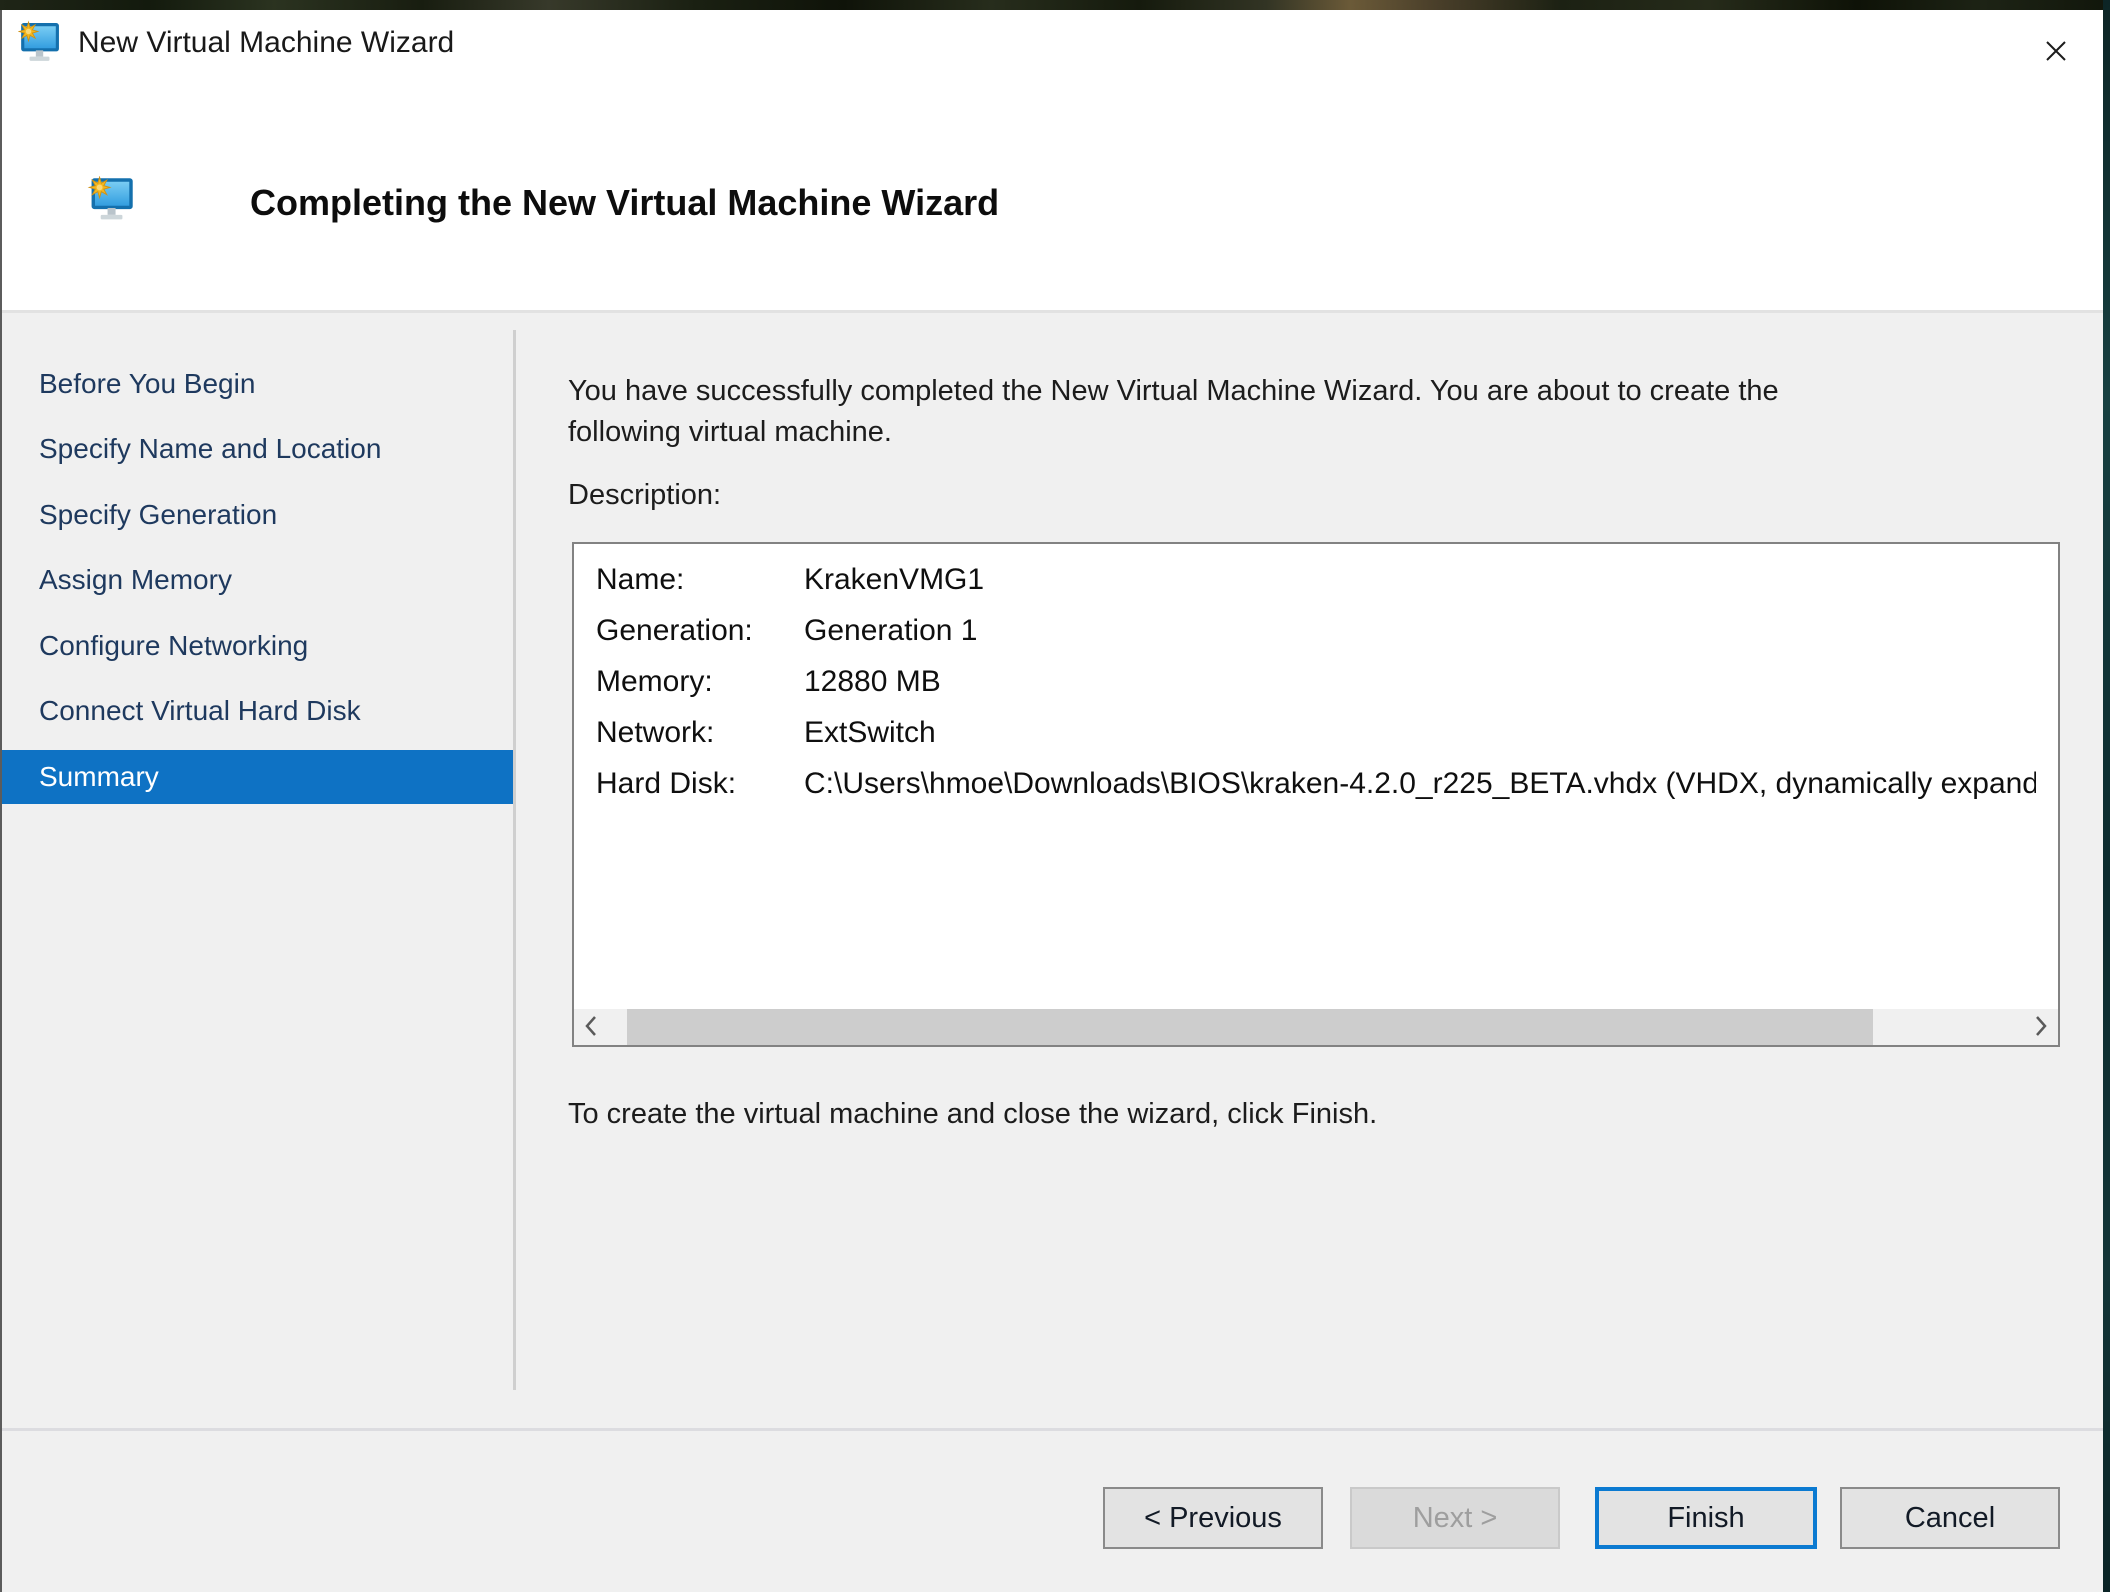 The image size is (2110, 1592). Describe the element at coordinates (258, 646) in the screenshot. I see `sidebar-item-configure-networking: Configure Networking` at that location.